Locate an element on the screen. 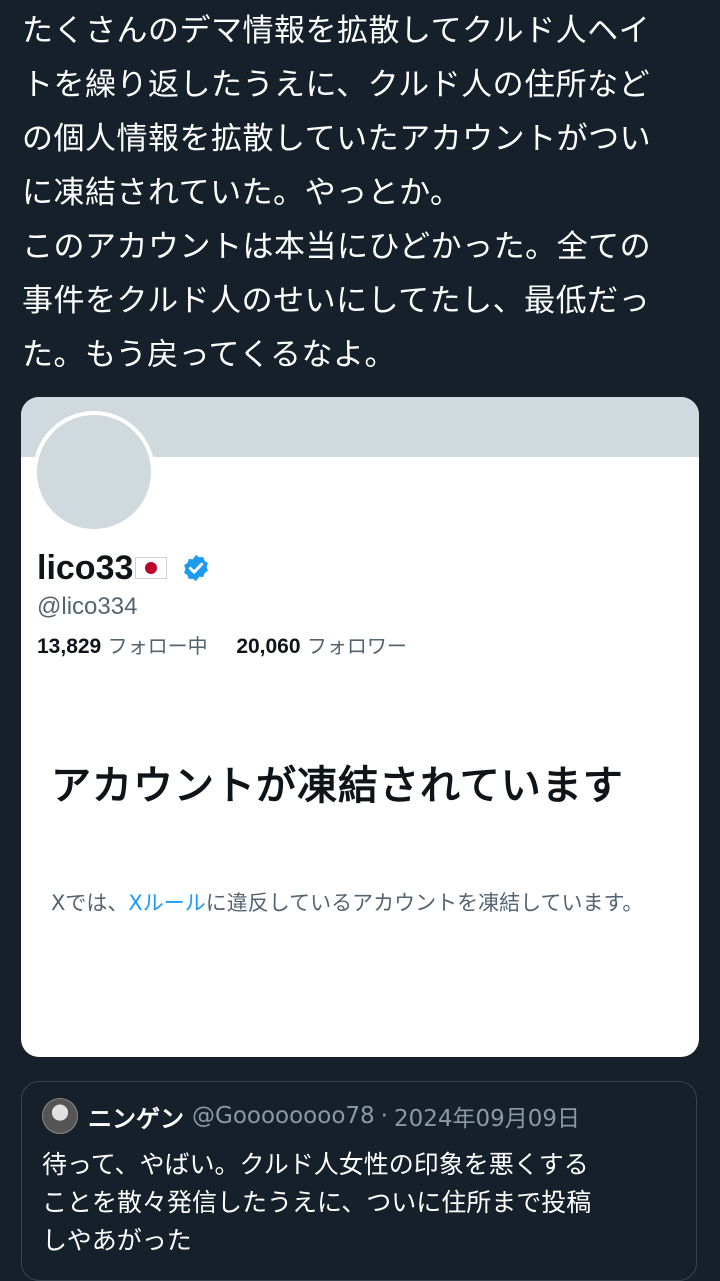 This screenshot has width=720, height=1281. quote-avatar is located at coordinates (60, 1116).